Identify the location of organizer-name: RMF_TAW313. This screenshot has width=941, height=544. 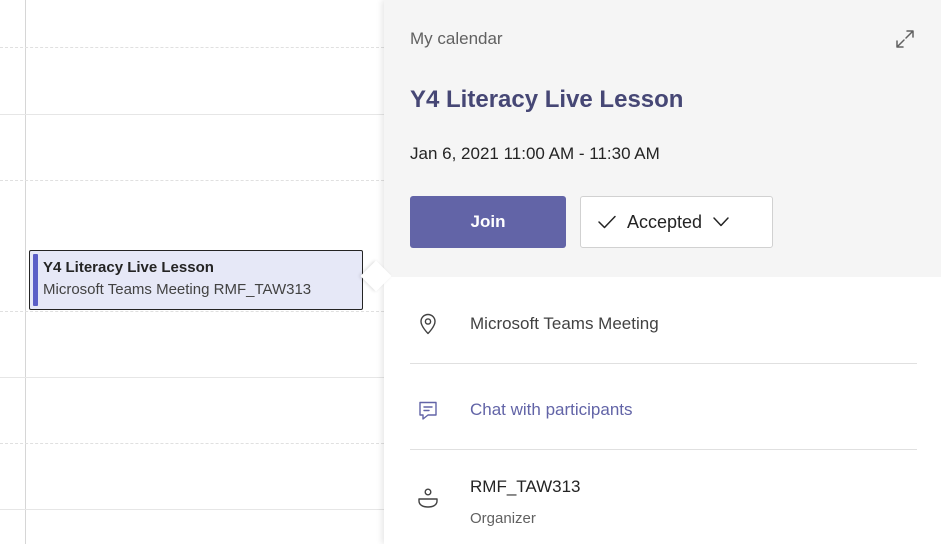
(525, 486).